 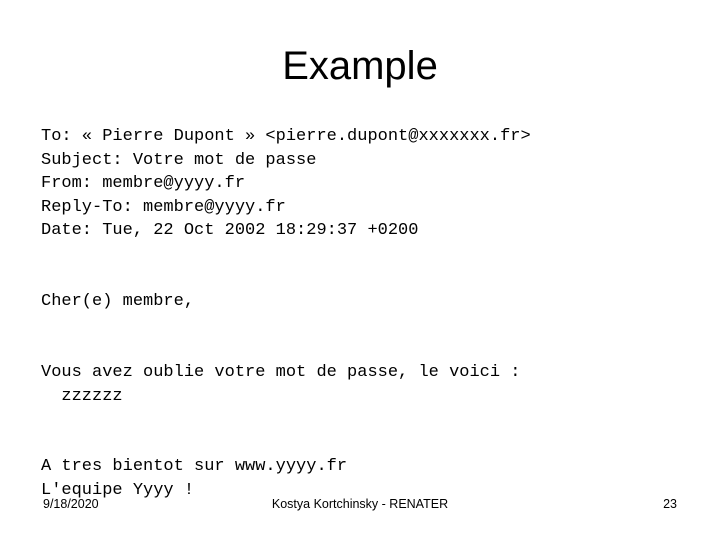 What do you see at coordinates (82, 396) in the screenshot?
I see `body-line: zzzzzz` at bounding box center [82, 396].